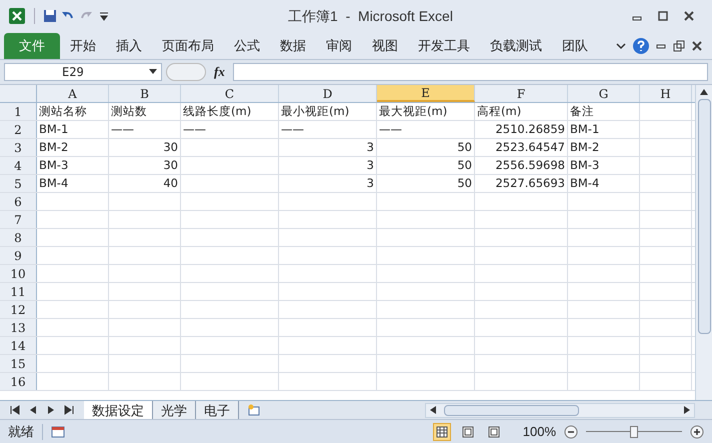 The width and height of the screenshot is (712, 443). What do you see at coordinates (129, 111) in the screenshot?
I see `cell-text: 测站数` at bounding box center [129, 111].